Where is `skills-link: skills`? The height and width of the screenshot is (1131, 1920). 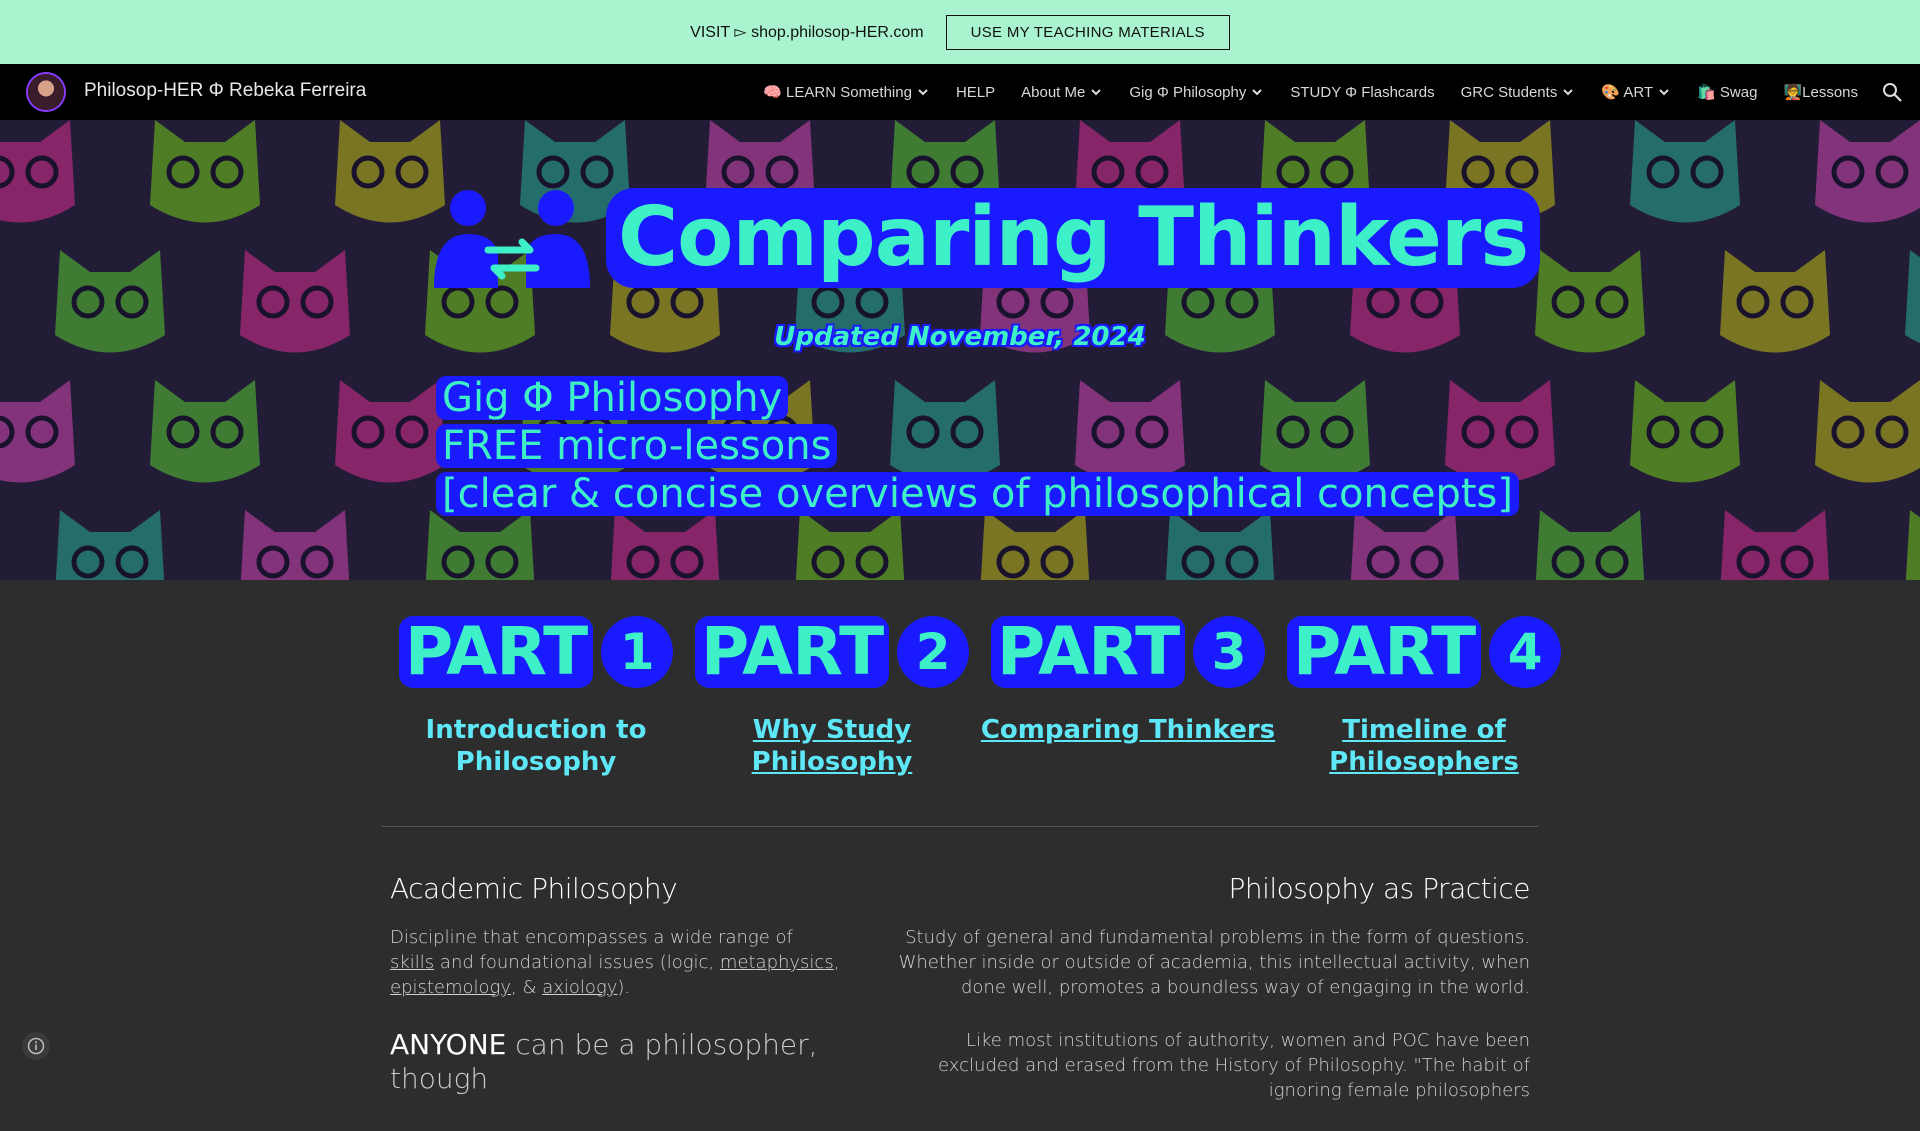 skills-link: skills is located at coordinates (412, 962).